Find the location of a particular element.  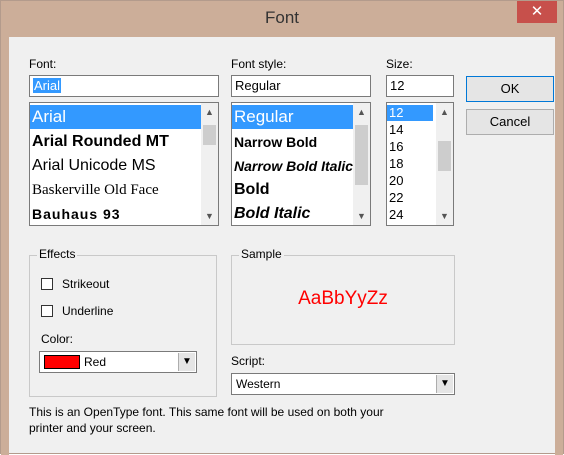

color-swatch is located at coordinates (62, 362).